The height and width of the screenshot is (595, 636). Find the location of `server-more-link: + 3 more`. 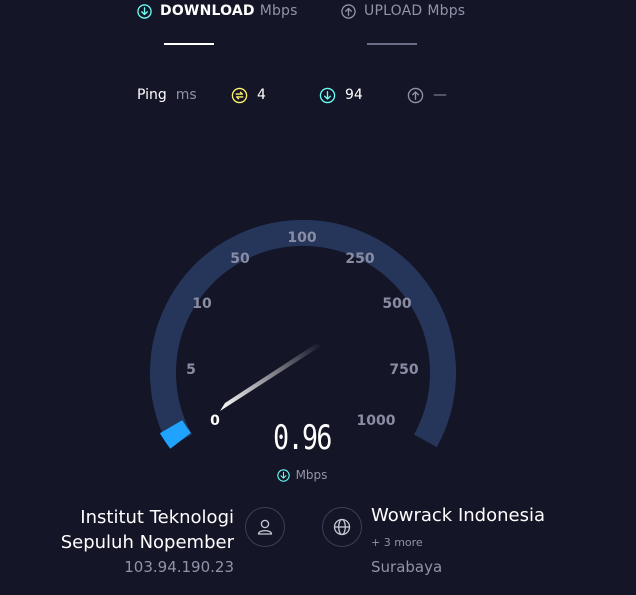

server-more-link: + 3 more is located at coordinates (397, 542).